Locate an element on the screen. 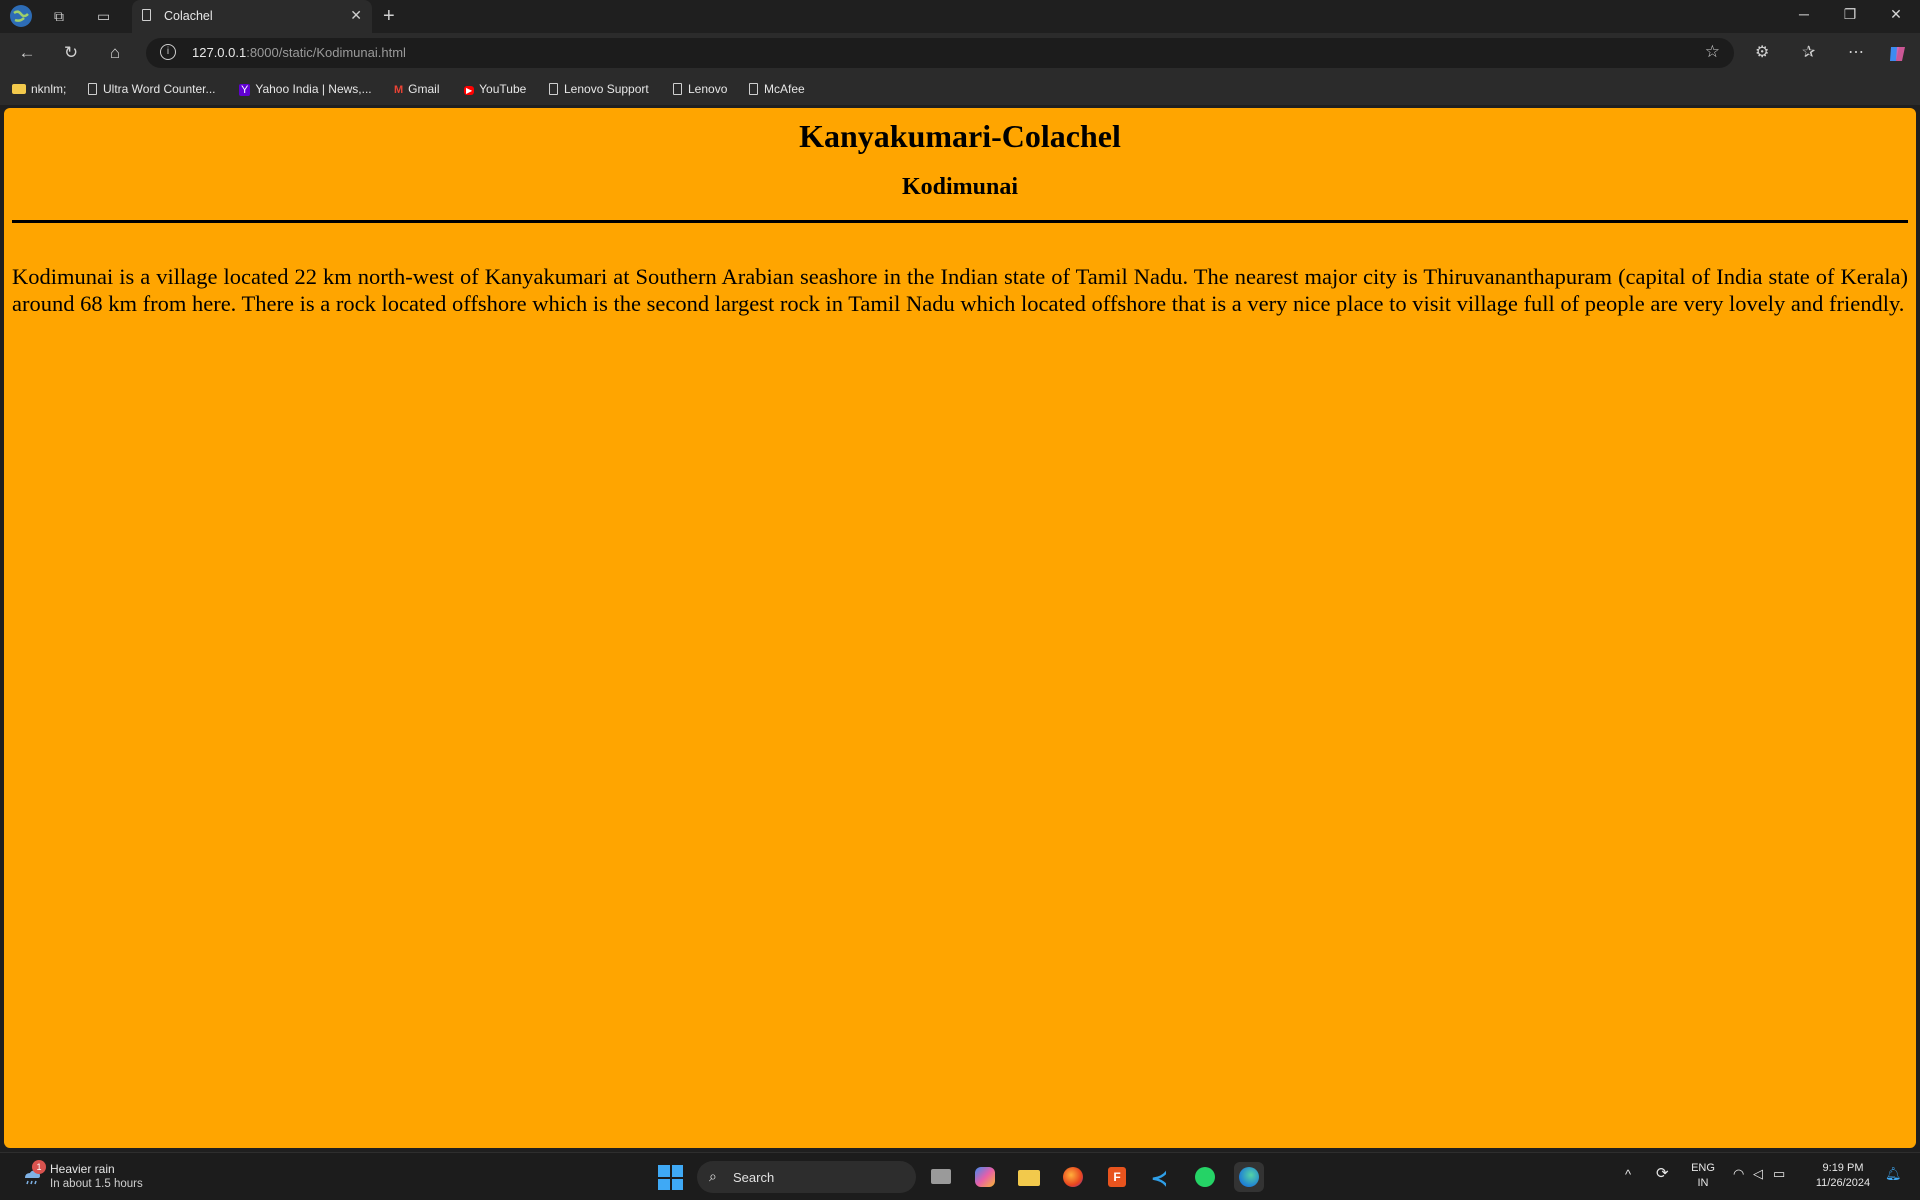  tab-title: Colachel is located at coordinates (188, 16).